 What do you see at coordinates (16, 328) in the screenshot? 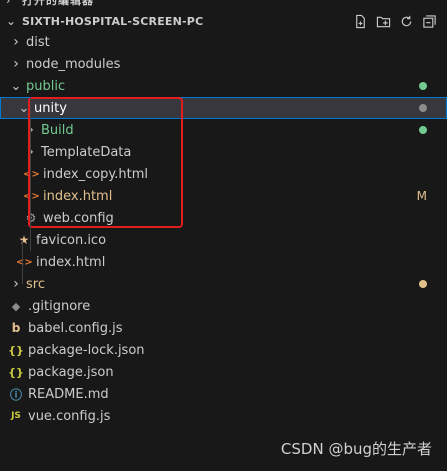
I see `babel-icon: b` at bounding box center [16, 328].